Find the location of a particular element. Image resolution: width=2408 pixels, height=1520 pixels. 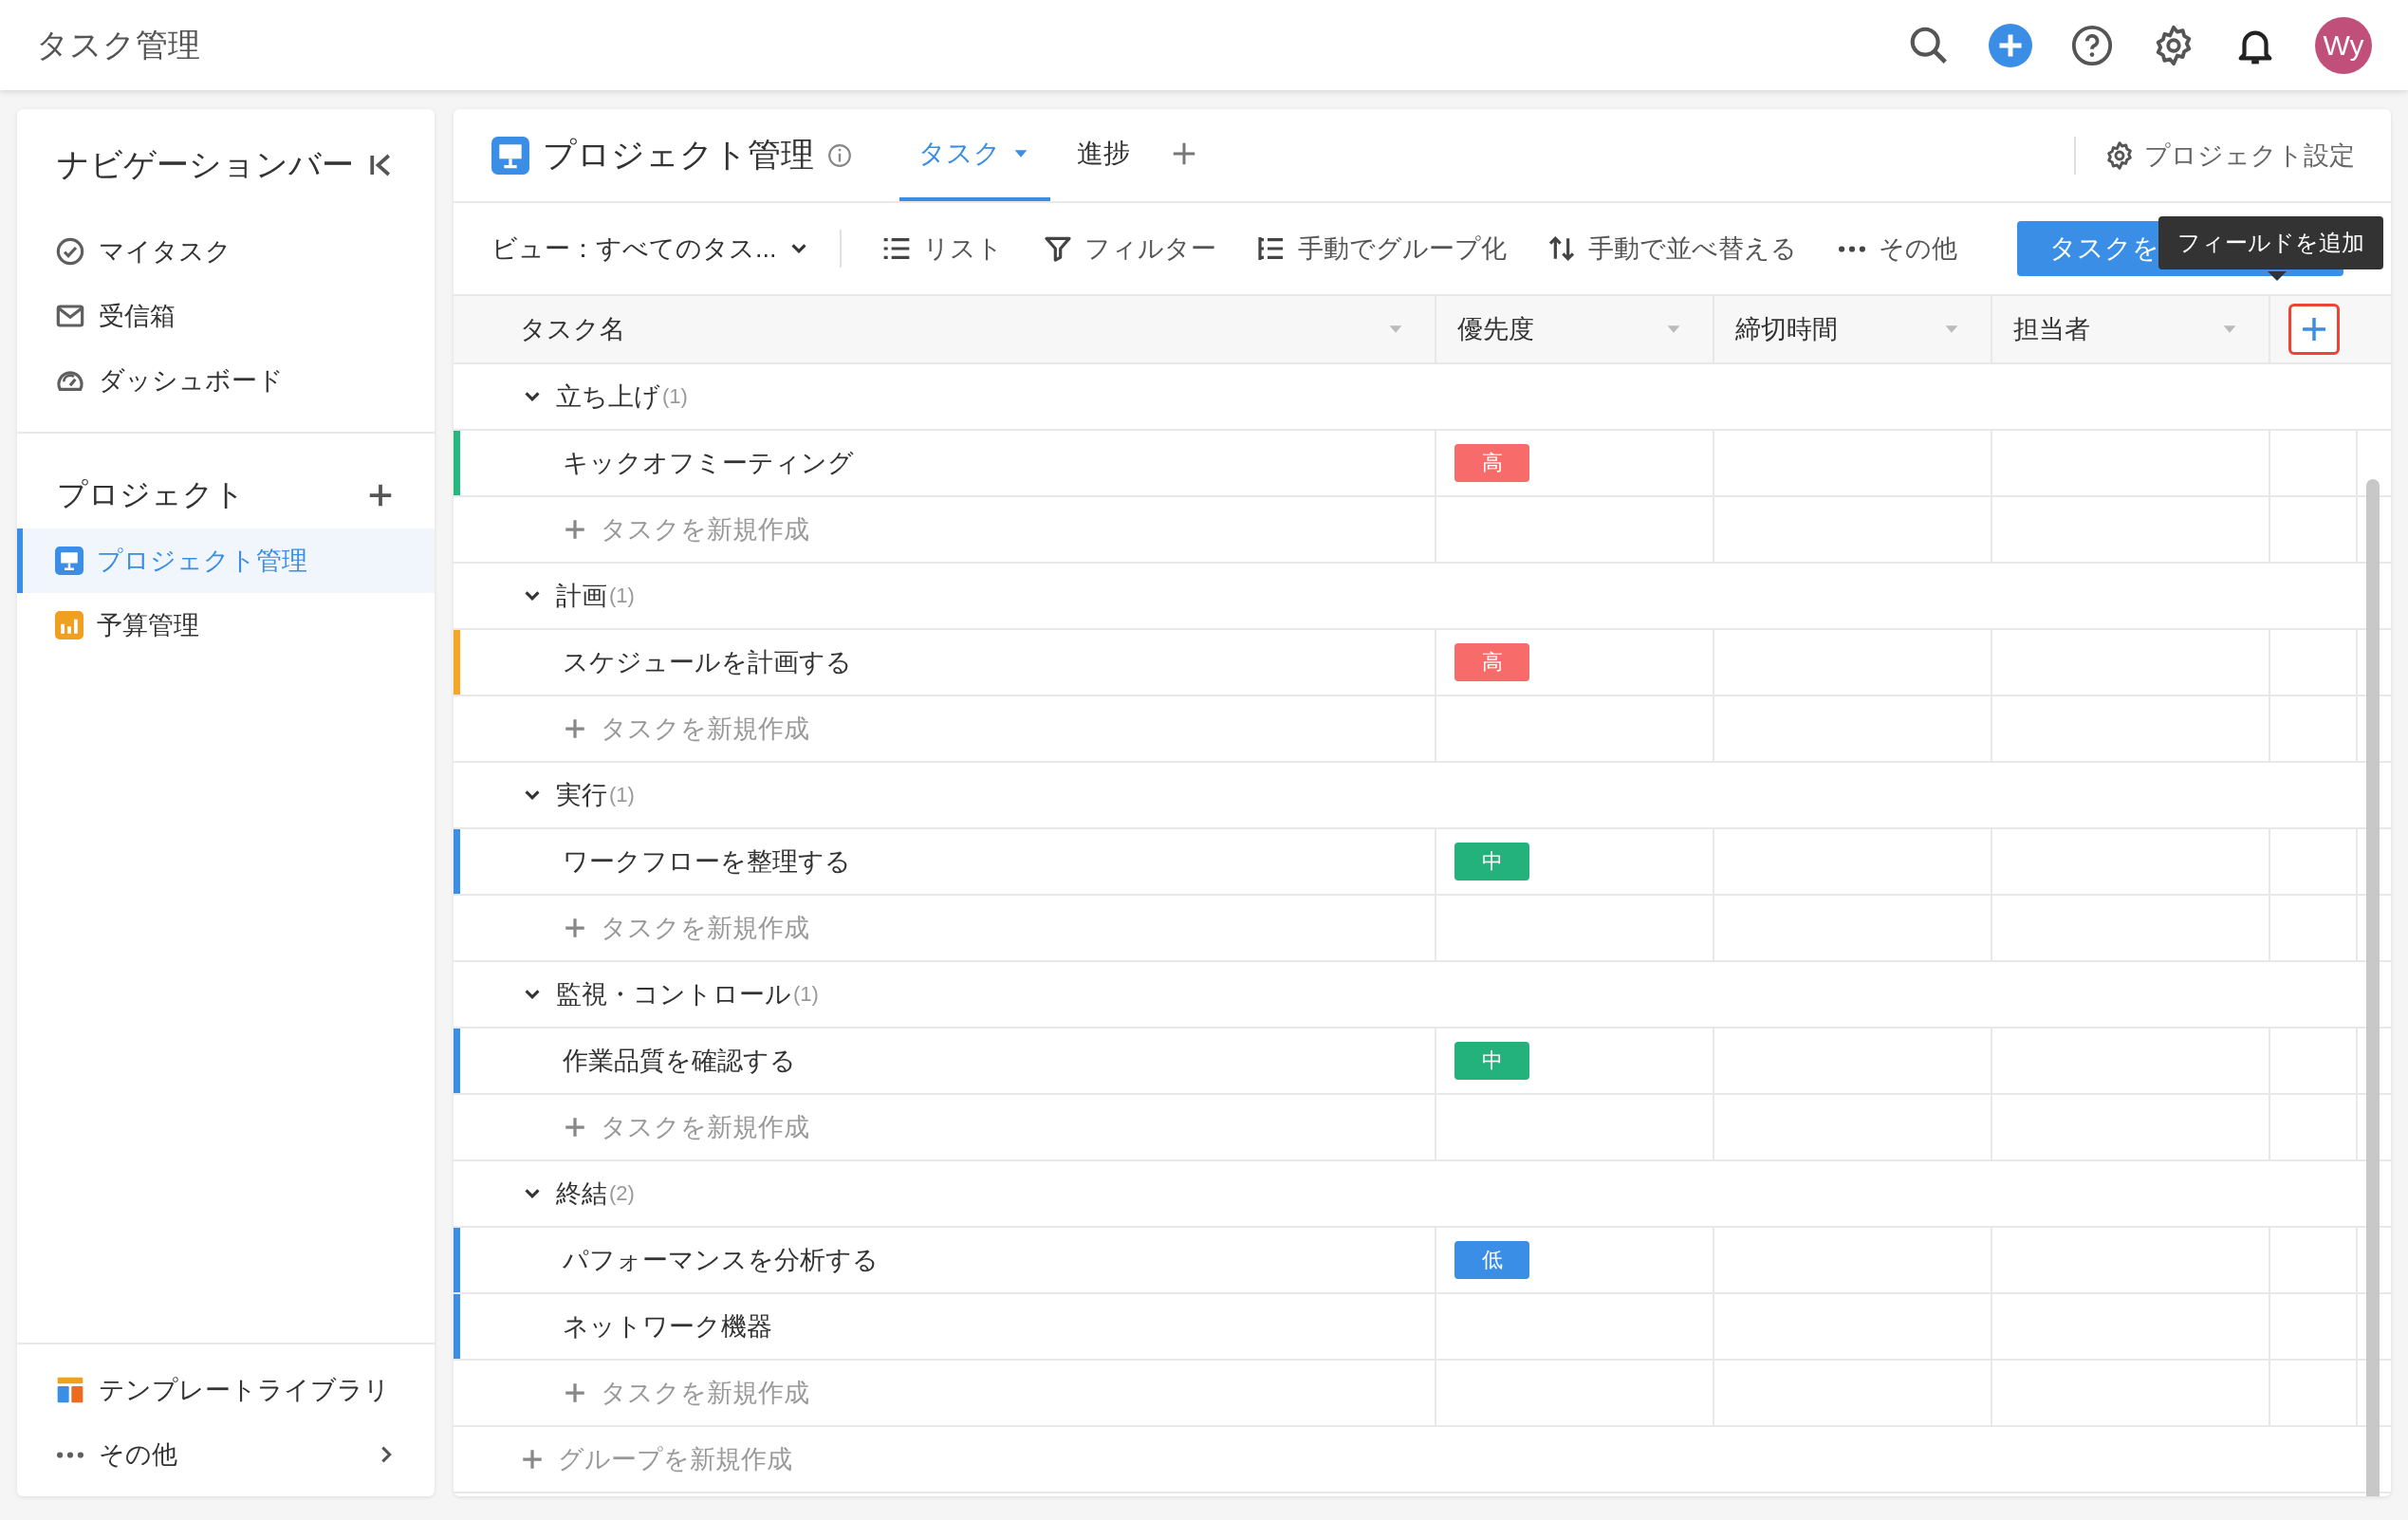

tooltip: フィールドを追加 is located at coordinates (2270, 242).